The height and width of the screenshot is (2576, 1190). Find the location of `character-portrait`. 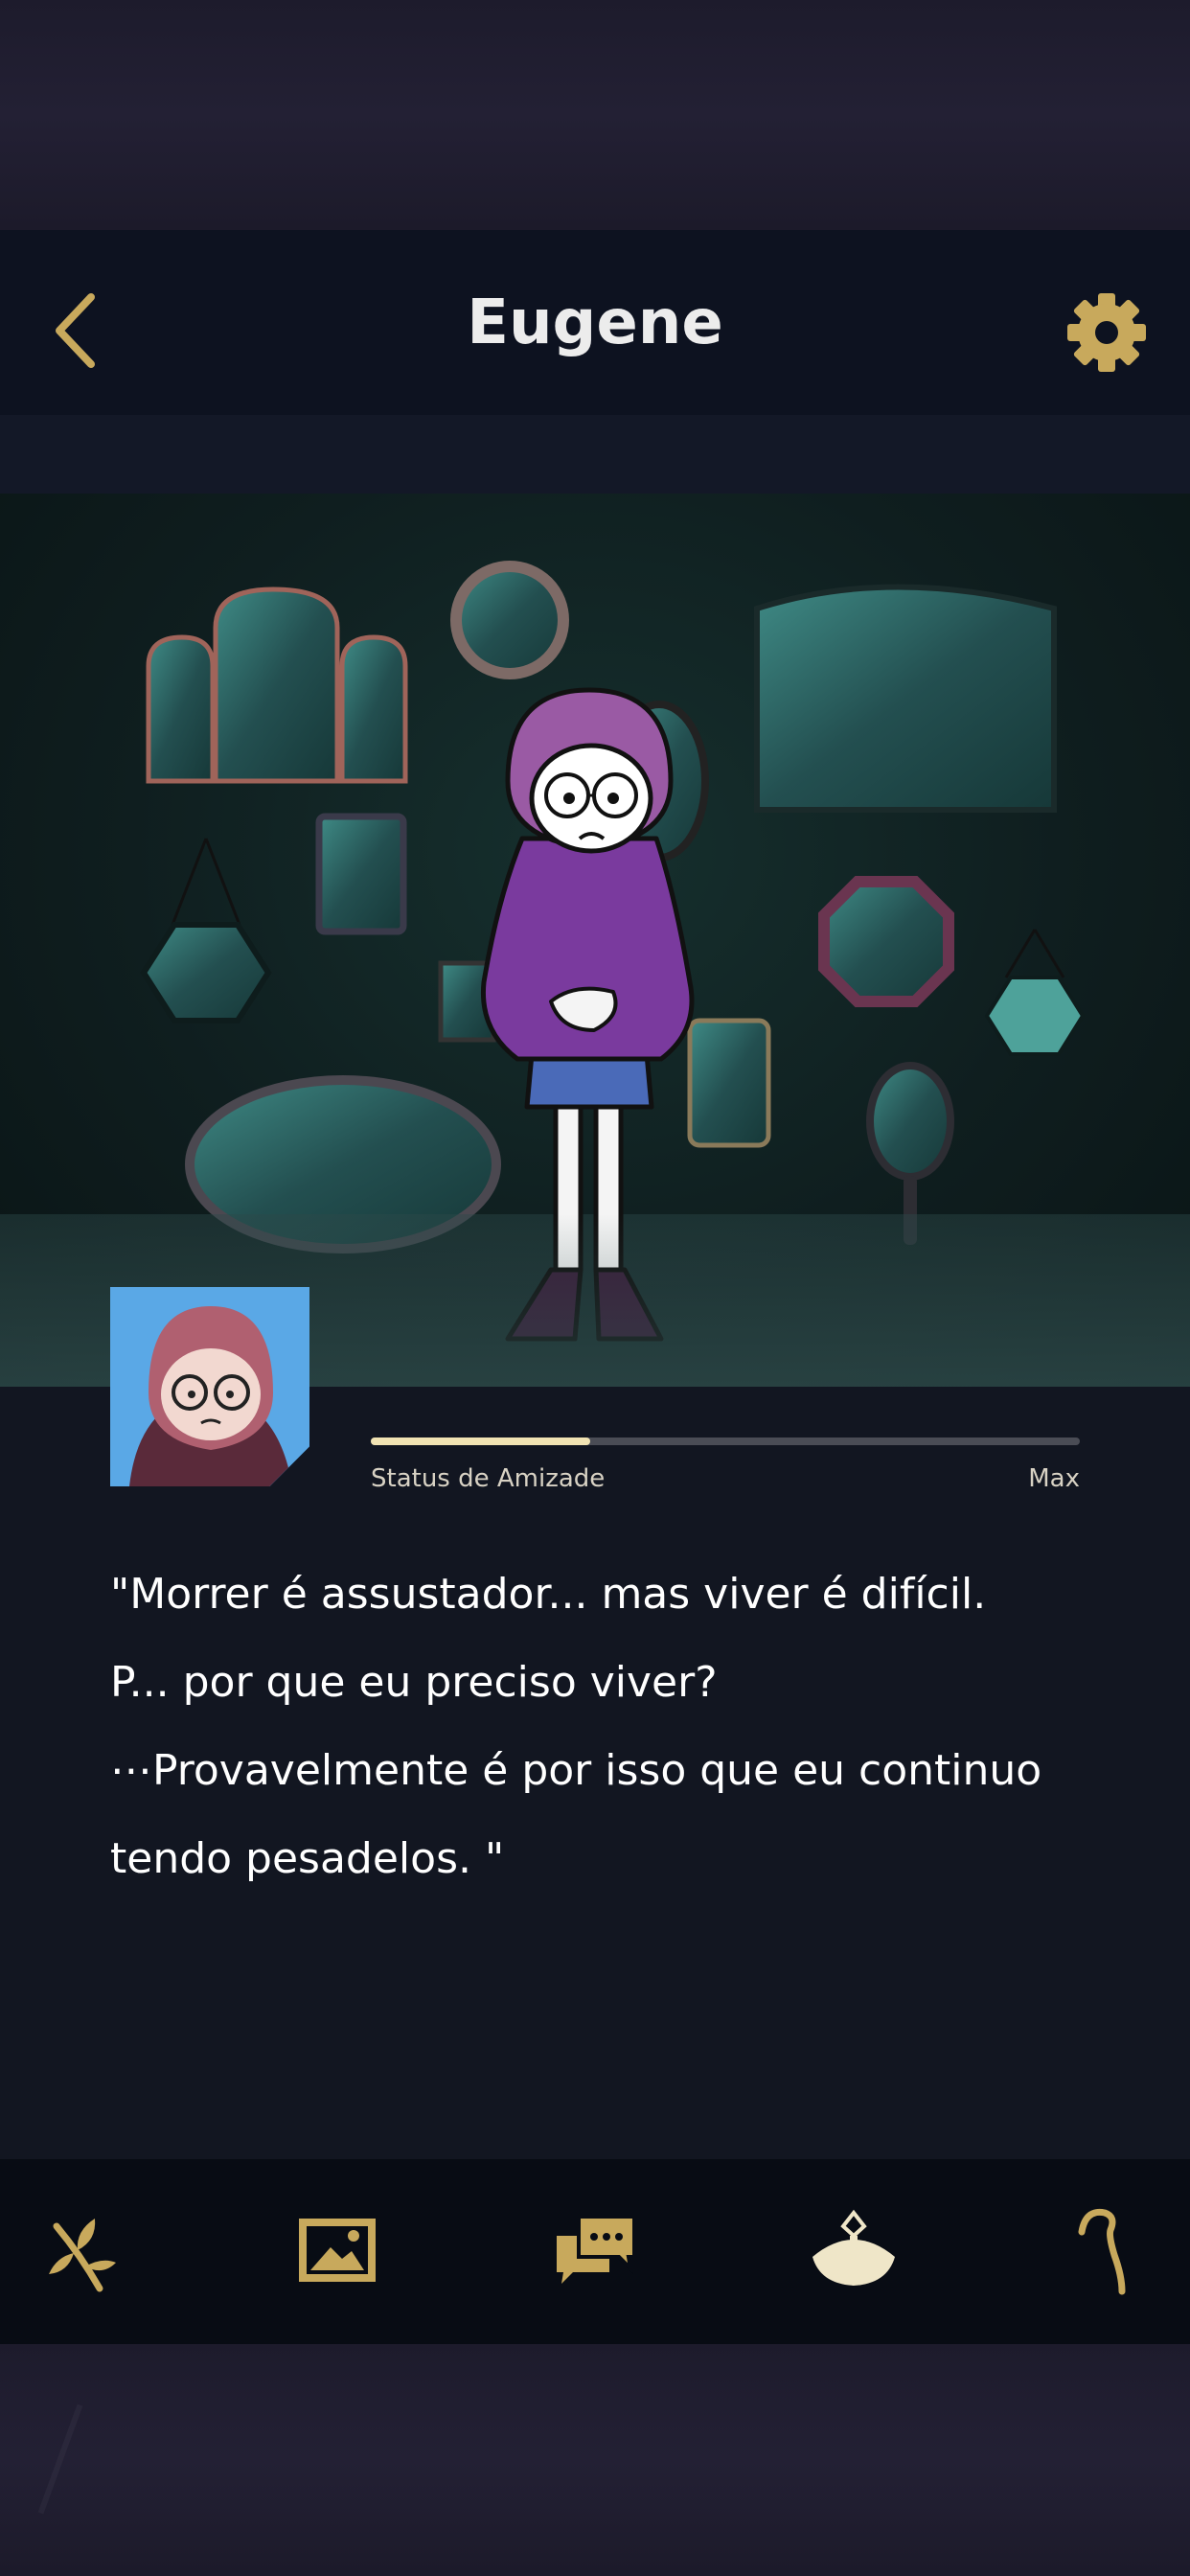

character-portrait is located at coordinates (210, 1387).